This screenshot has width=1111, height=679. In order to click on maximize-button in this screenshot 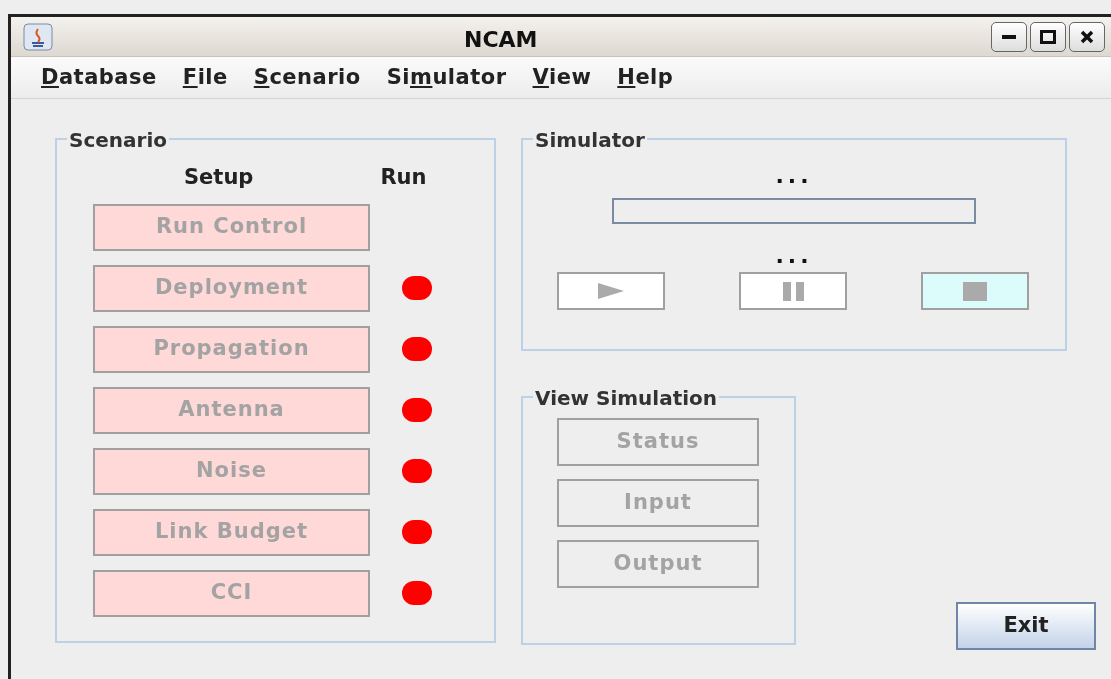, I will do `click(1048, 36)`.